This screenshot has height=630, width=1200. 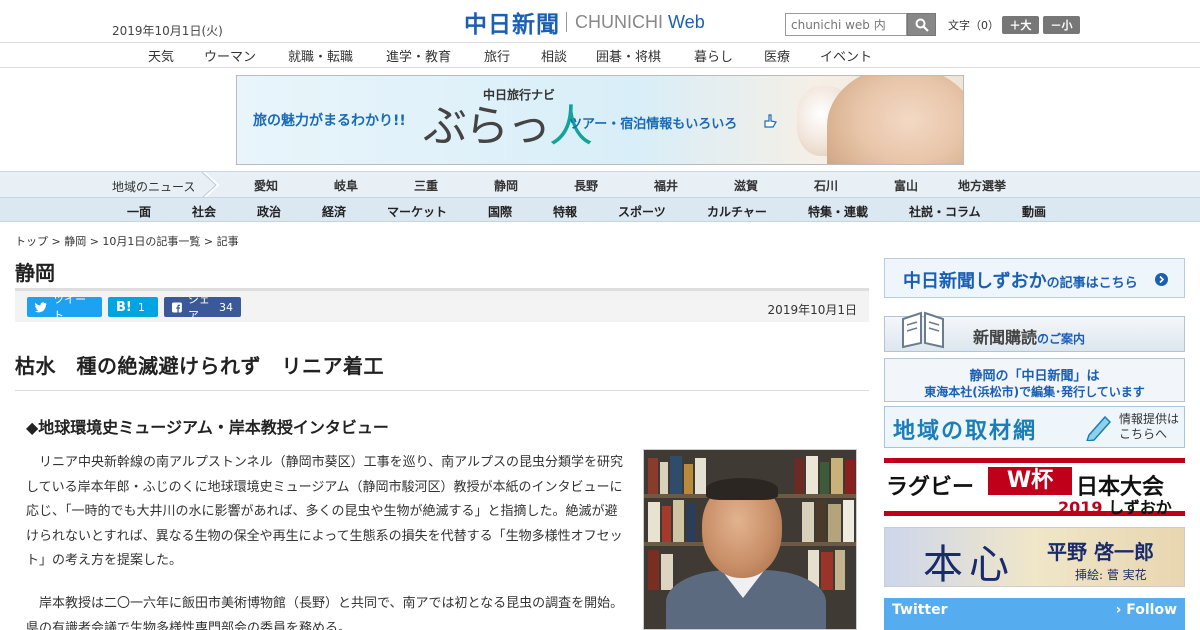 What do you see at coordinates (750, 539) in the screenshot?
I see `article-photo` at bounding box center [750, 539].